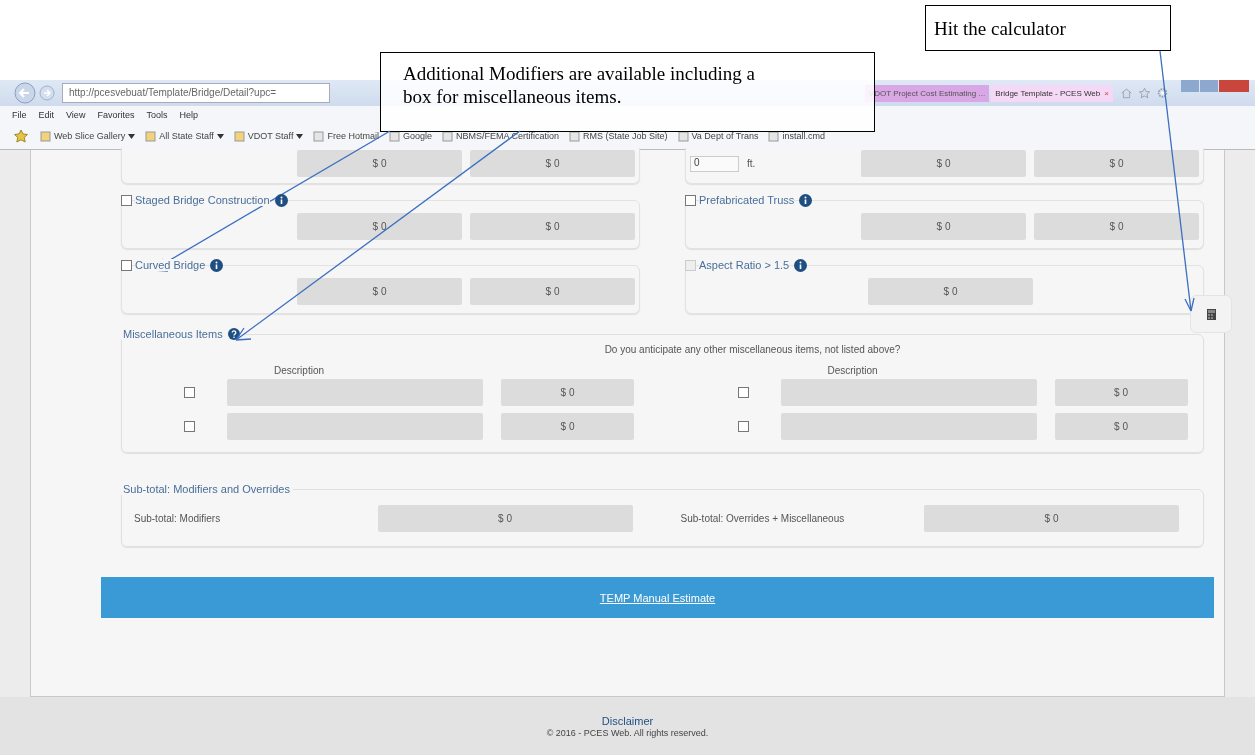 The width and height of the screenshot is (1255, 755). What do you see at coordinates (747, 200) in the screenshot?
I see `modifier-label: Prefabricated Truss` at bounding box center [747, 200].